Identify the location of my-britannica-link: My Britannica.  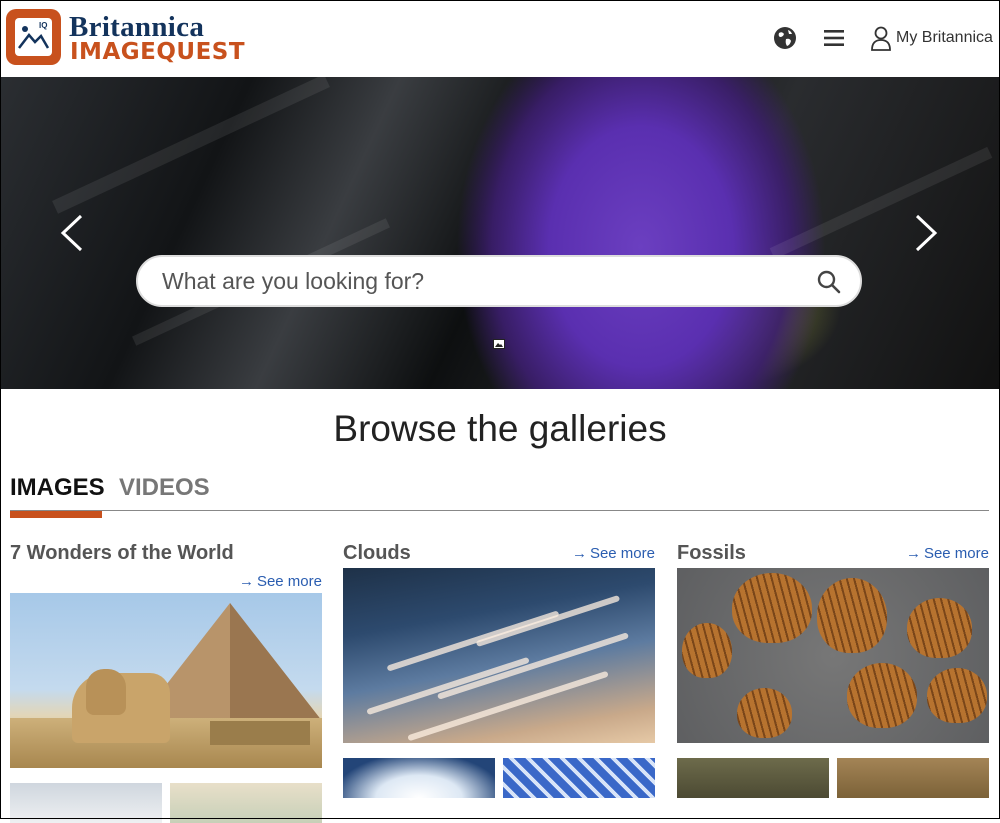
(931, 38).